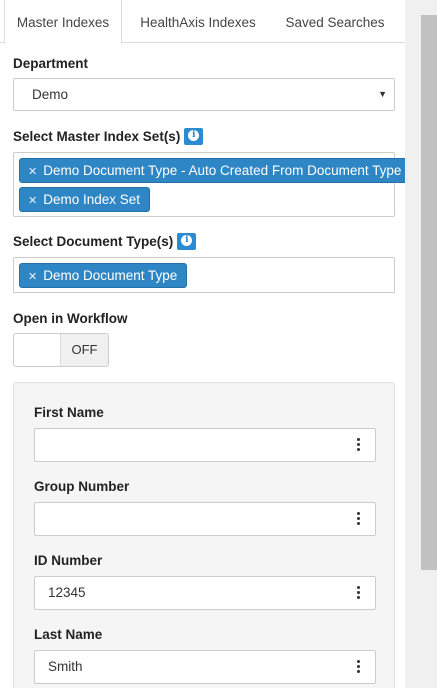 The height and width of the screenshot is (688, 437). I want to click on first-name-label: First Name, so click(69, 412).